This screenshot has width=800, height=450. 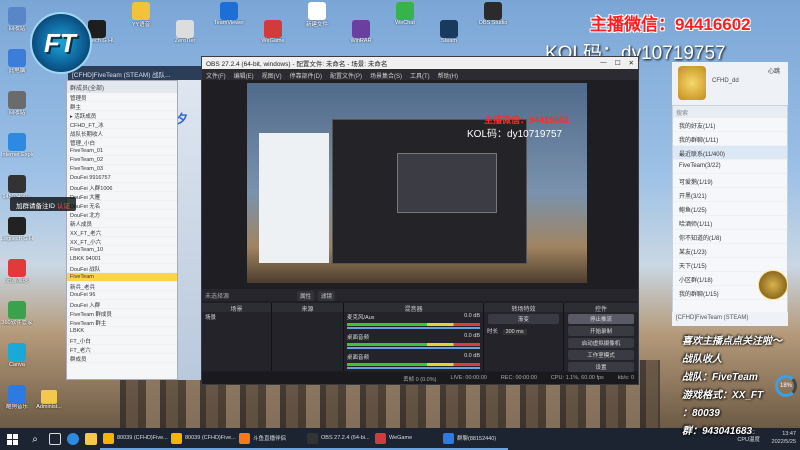 I want to click on explorer-icon, so click(x=91, y=439).